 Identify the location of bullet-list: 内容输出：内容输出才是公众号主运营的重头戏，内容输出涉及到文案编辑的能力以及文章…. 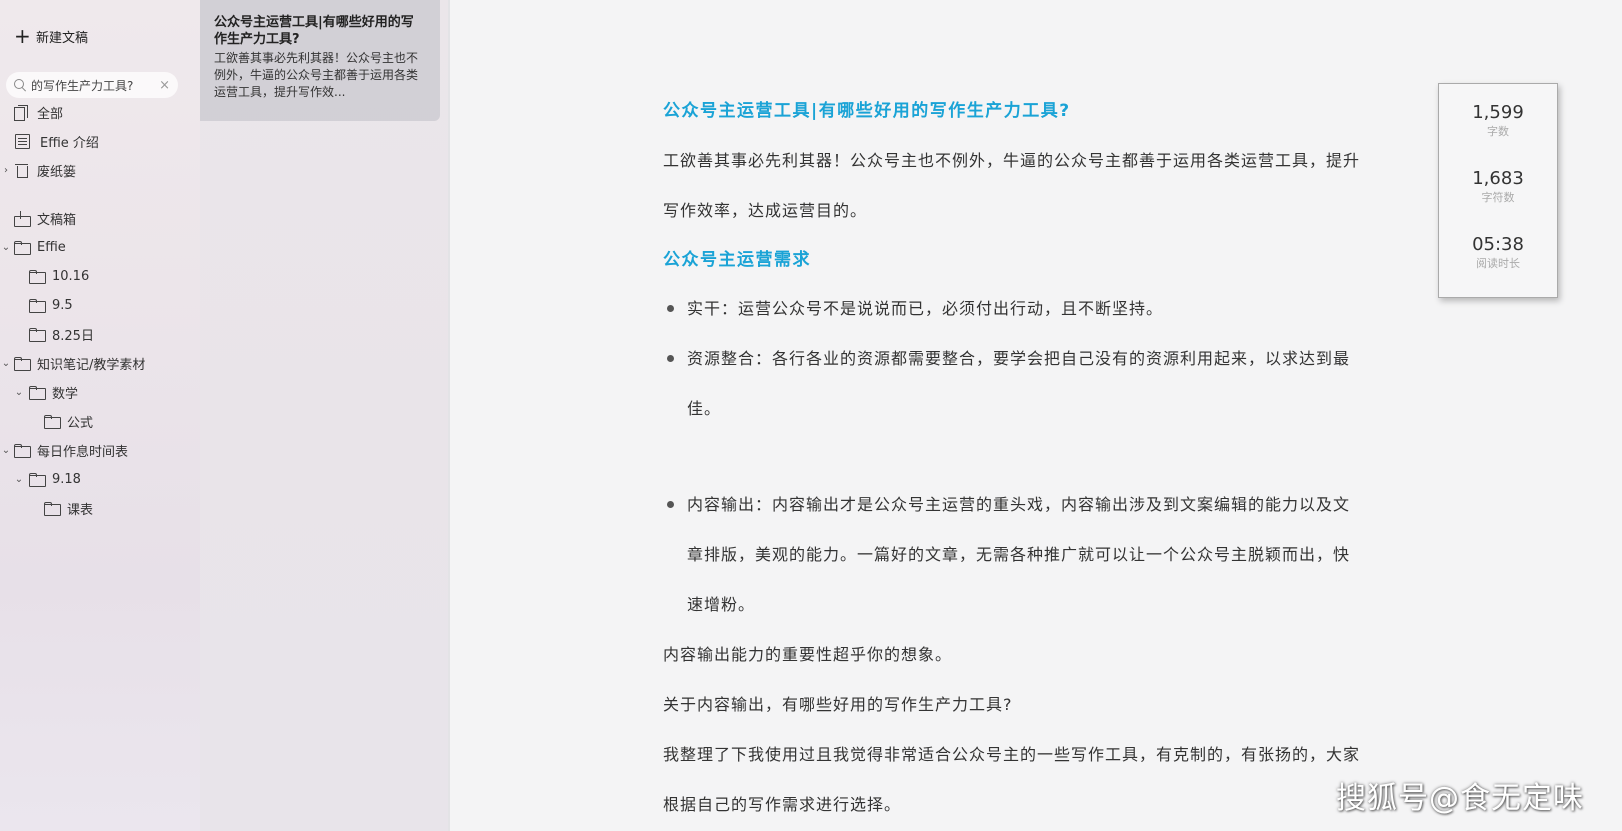
(1013, 555).